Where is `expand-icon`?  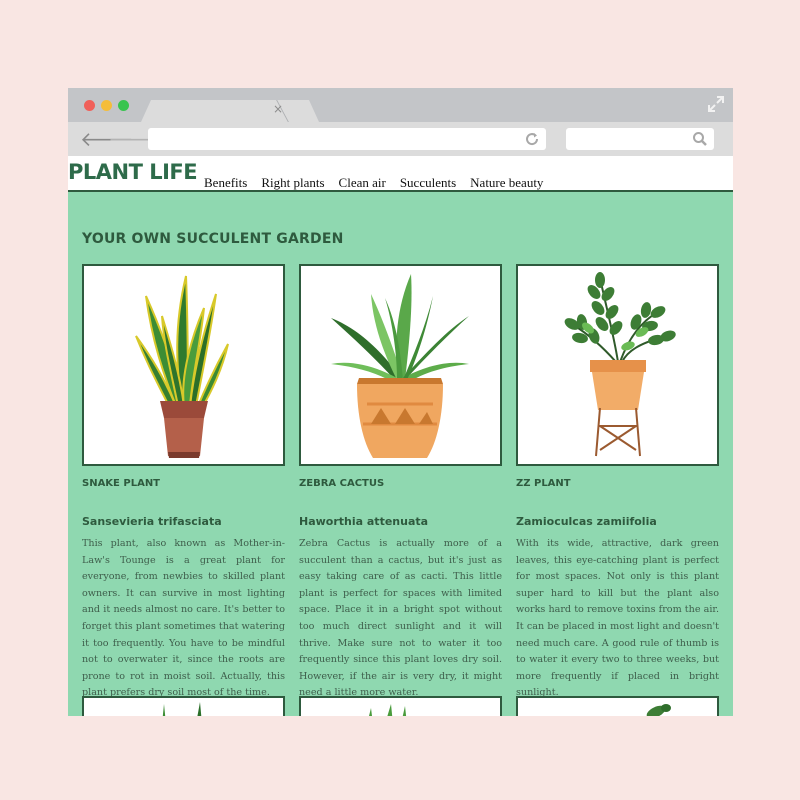 expand-icon is located at coordinates (716, 104).